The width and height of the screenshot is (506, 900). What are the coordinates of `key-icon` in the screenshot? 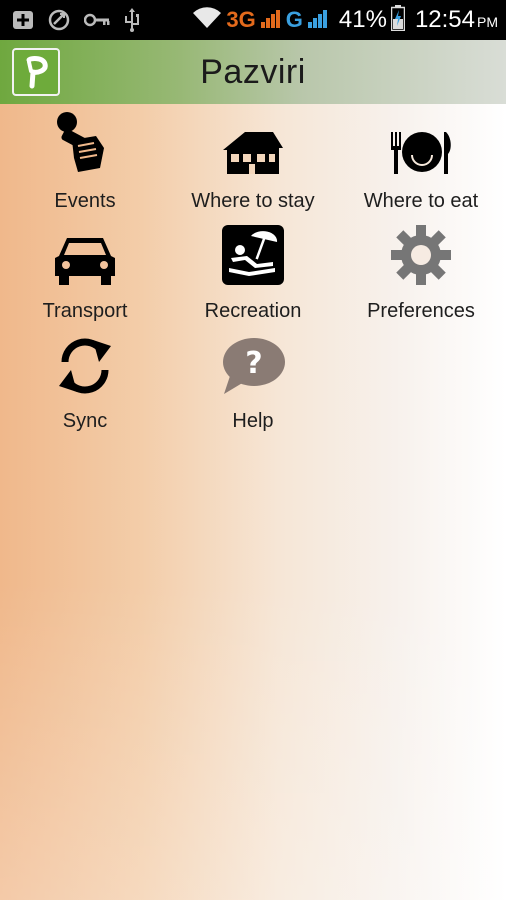 It's located at (97, 20).